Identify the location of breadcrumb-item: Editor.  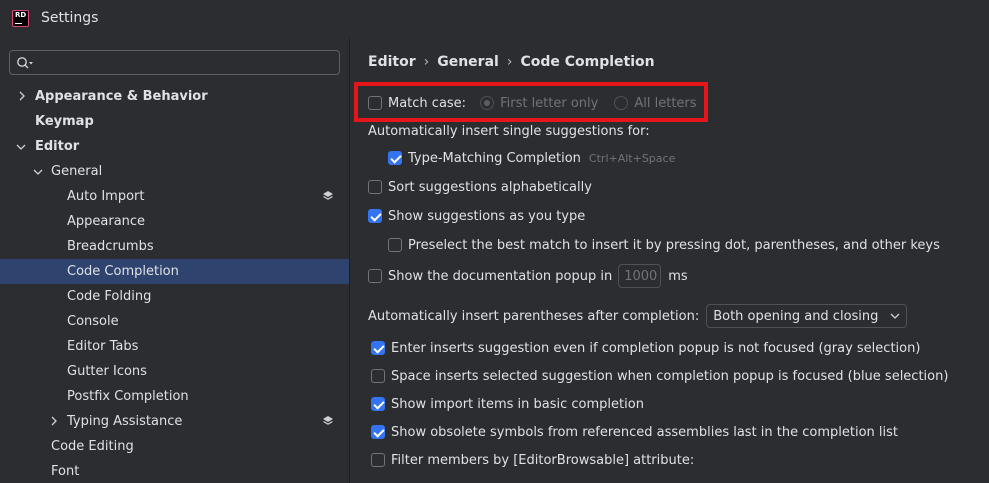
(392, 62).